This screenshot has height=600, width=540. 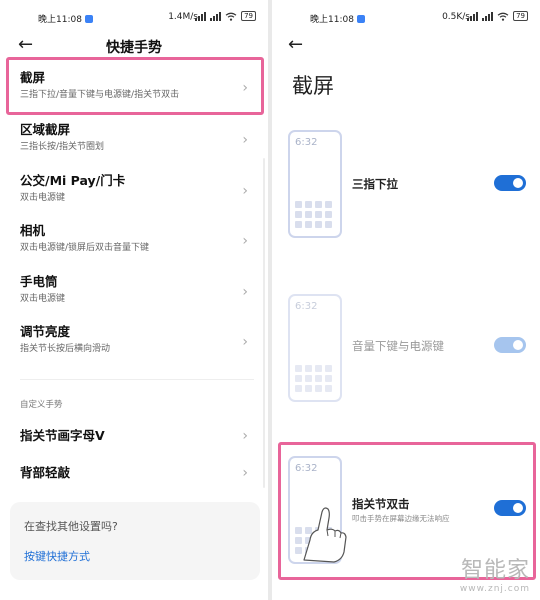 I want to click on list-item-screenshot: 截屏 三指下拉/音量下键与电源键/指关节双击 ›, so click(x=137, y=92).